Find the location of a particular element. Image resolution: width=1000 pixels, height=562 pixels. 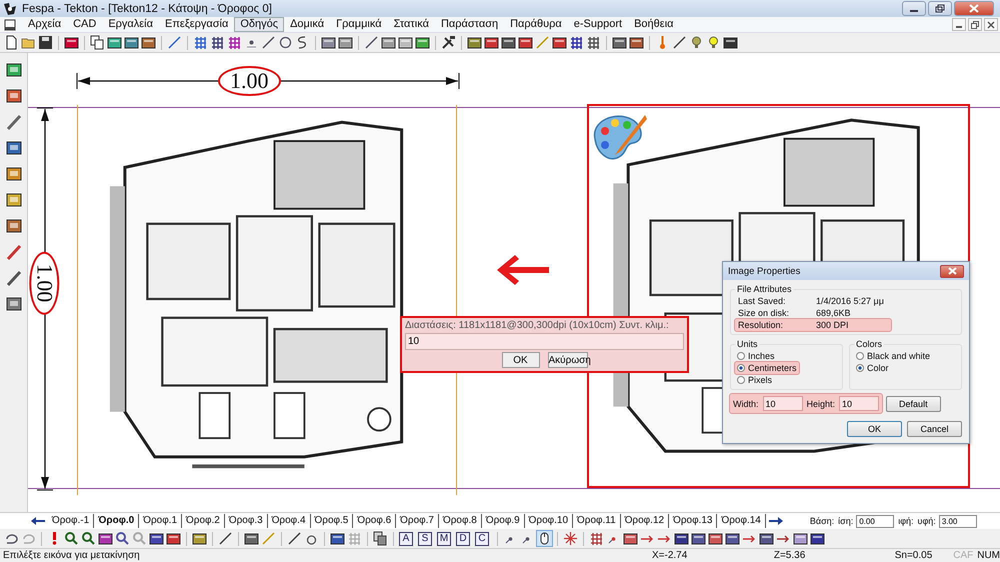

radio-label: Inches is located at coordinates (761, 356).